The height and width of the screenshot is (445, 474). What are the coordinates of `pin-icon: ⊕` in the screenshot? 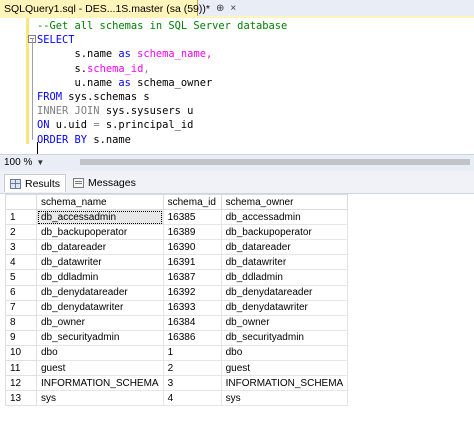 It's located at (220, 8).